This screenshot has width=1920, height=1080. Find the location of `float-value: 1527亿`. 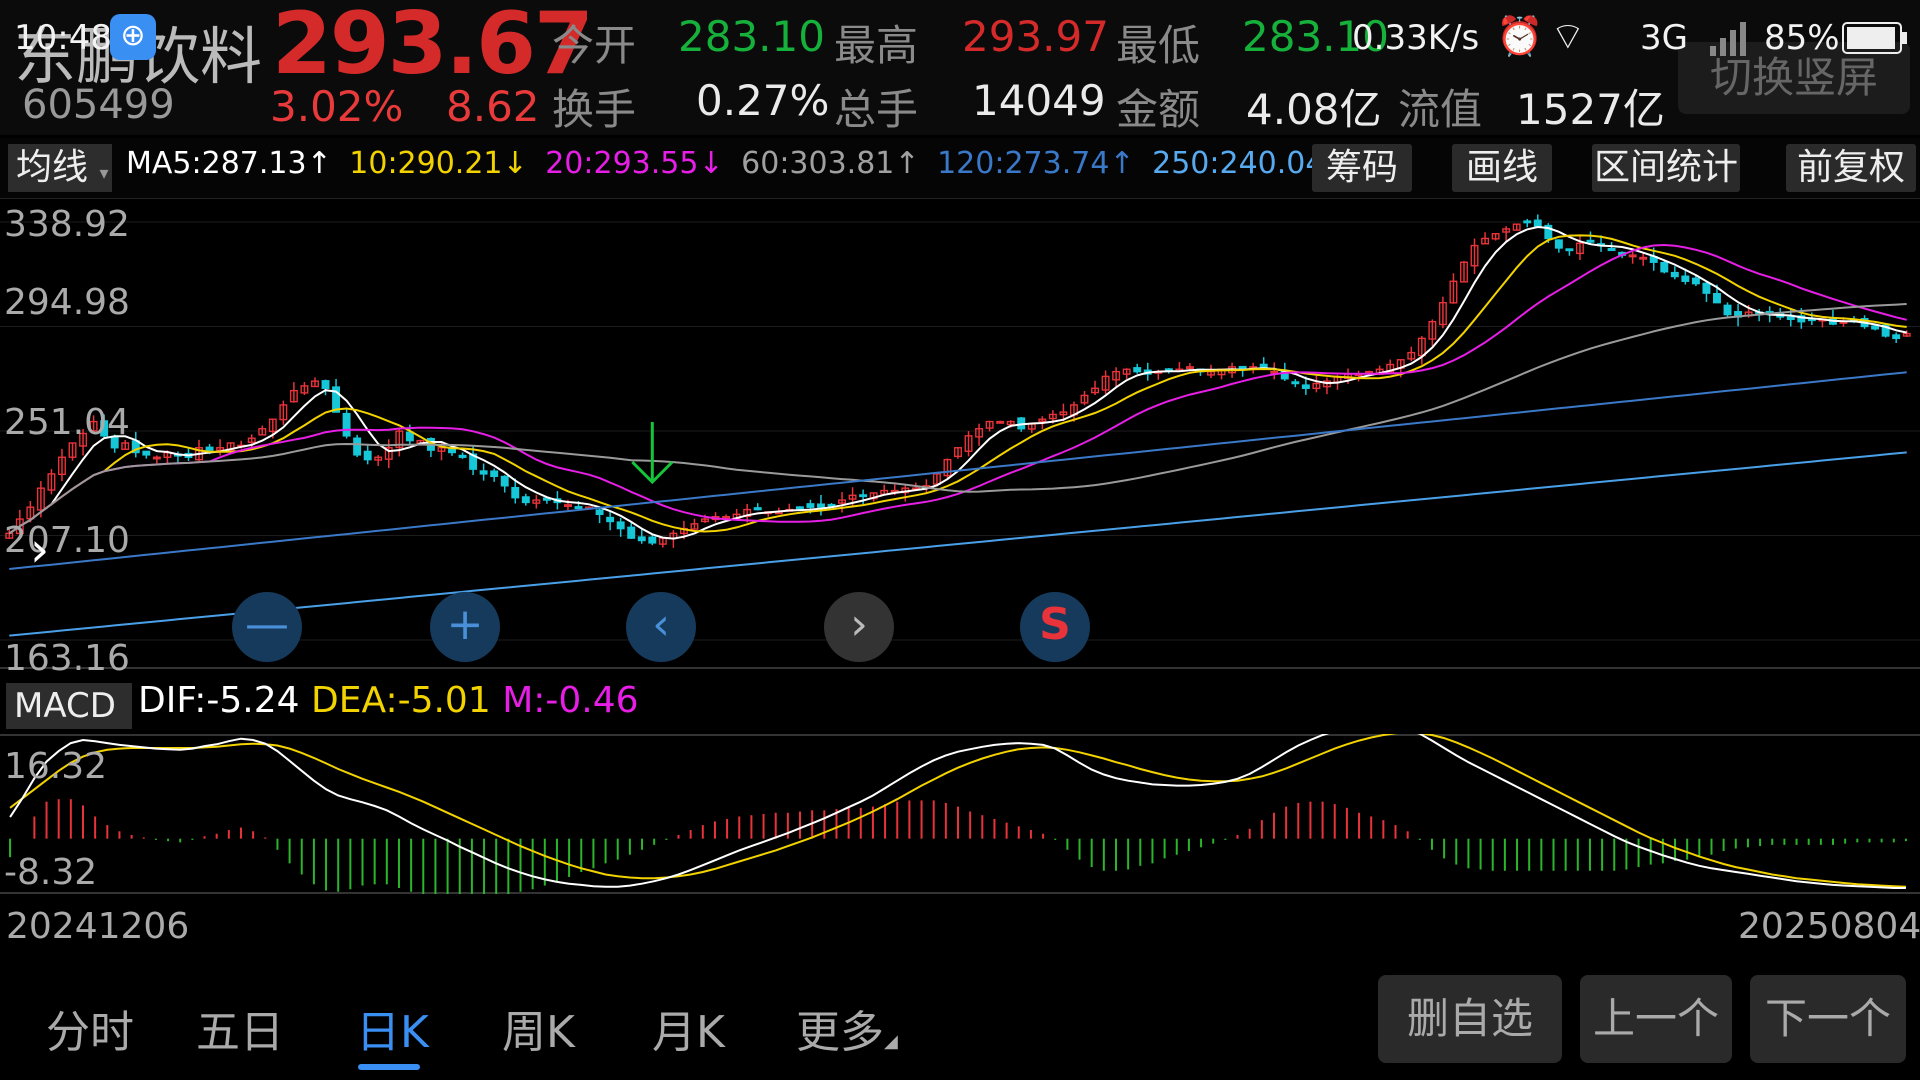

float-value: 1527亿 is located at coordinates (1590, 109).